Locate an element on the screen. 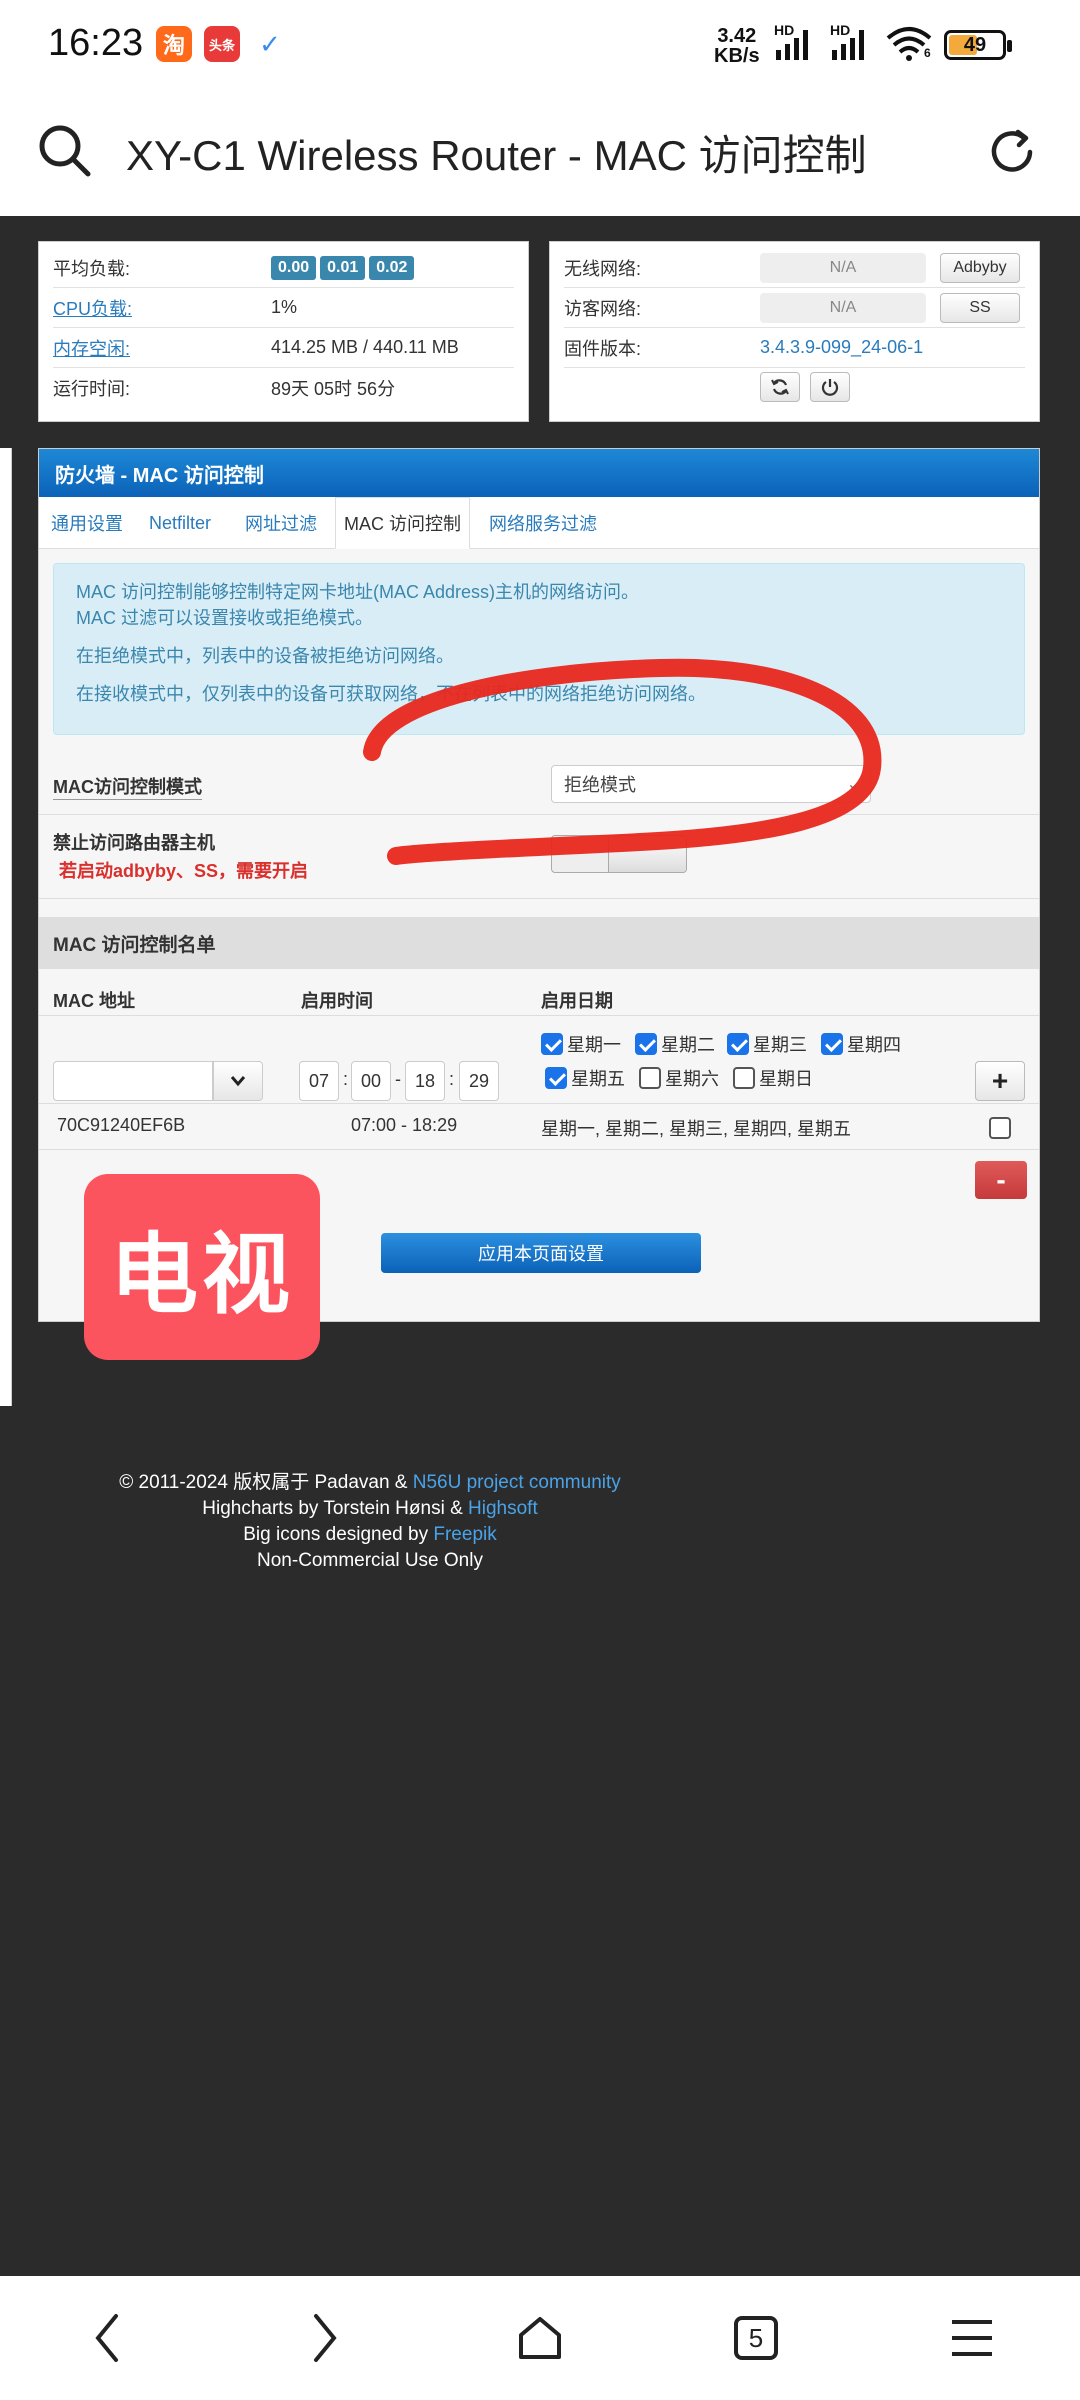  forward-arrow-icon is located at coordinates (325, 2338).